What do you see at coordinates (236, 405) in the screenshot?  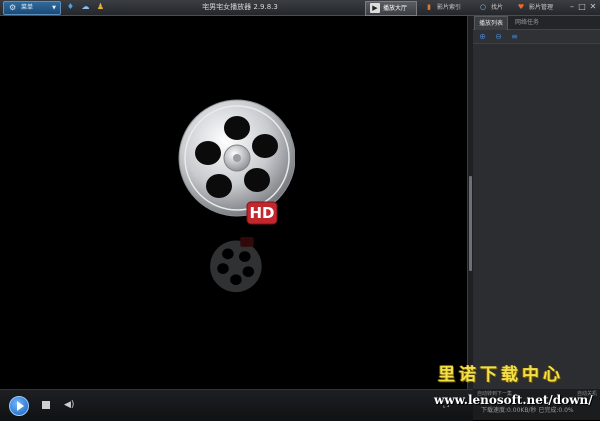 I see `control-bar: ◀) ⛶` at bounding box center [236, 405].